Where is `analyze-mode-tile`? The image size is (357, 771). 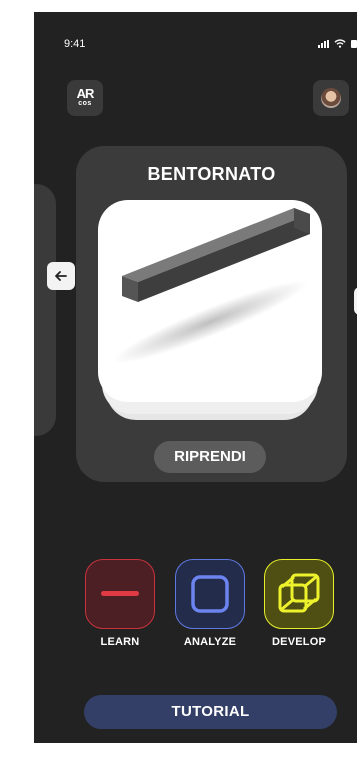
analyze-mode-tile is located at coordinates (210, 594).